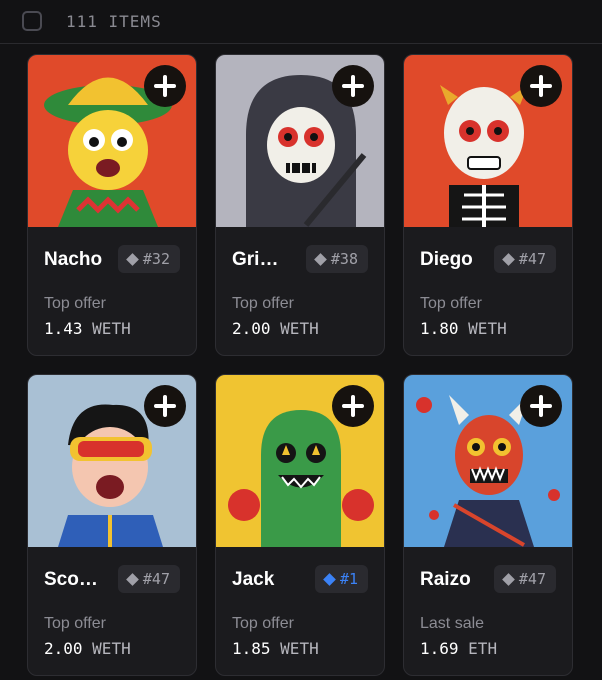 Image resolution: width=602 pixels, height=680 pixels. Describe the element at coordinates (156, 259) in the screenshot. I see `rank-value: #32` at that location.